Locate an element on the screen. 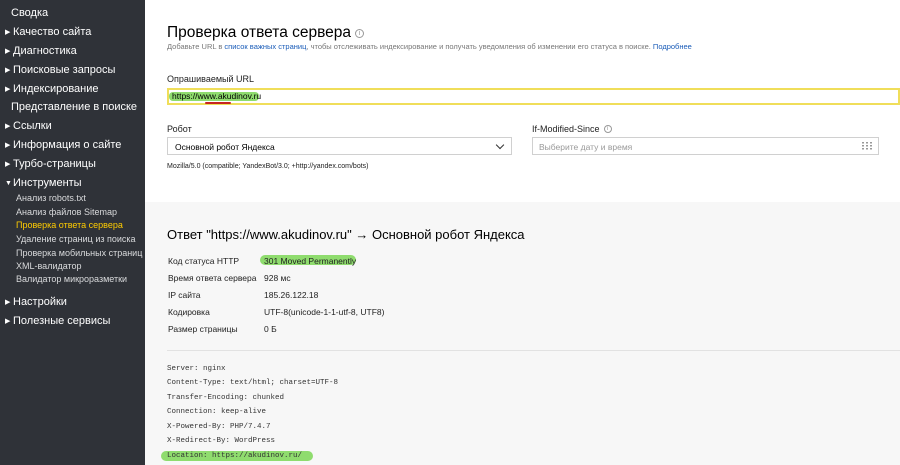 The image size is (900, 465). url-input-value: https://www.akudinov.ru is located at coordinates (217, 96).